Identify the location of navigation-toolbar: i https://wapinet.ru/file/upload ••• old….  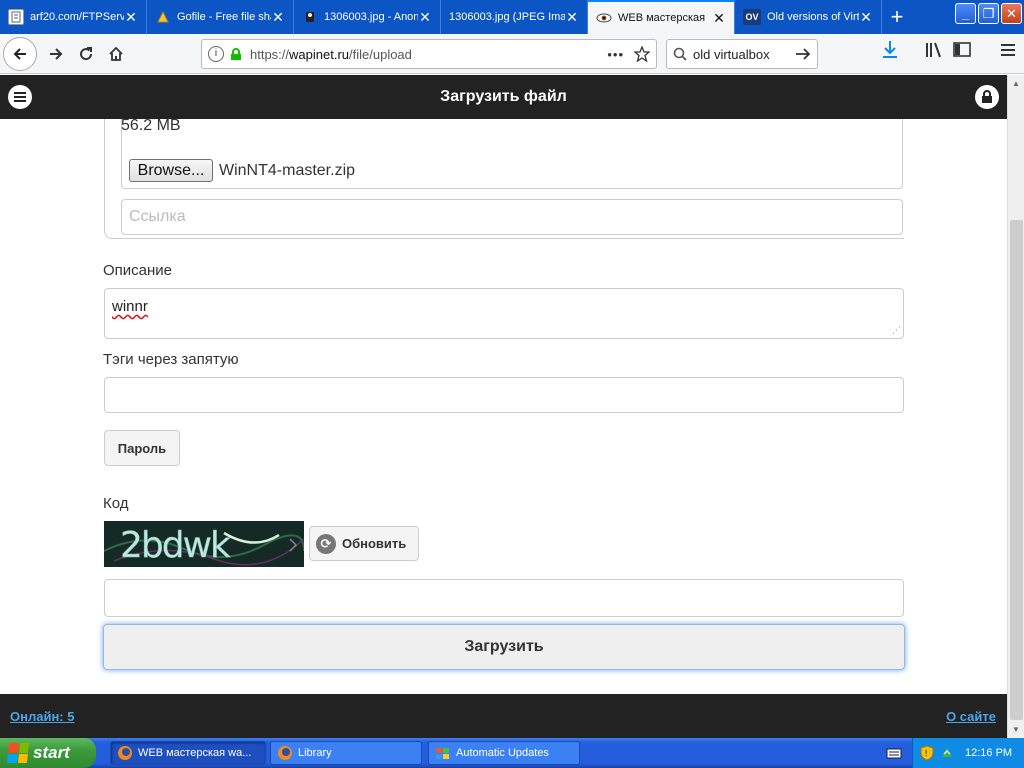
(512, 54).